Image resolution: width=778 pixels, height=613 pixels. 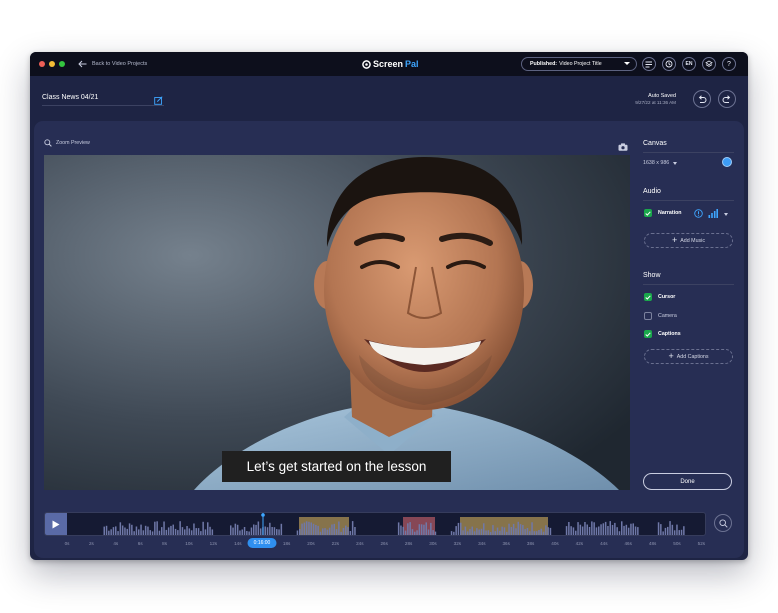 What do you see at coordinates (262, 543) in the screenshot?
I see `playhead-time: 0:16:00` at bounding box center [262, 543].